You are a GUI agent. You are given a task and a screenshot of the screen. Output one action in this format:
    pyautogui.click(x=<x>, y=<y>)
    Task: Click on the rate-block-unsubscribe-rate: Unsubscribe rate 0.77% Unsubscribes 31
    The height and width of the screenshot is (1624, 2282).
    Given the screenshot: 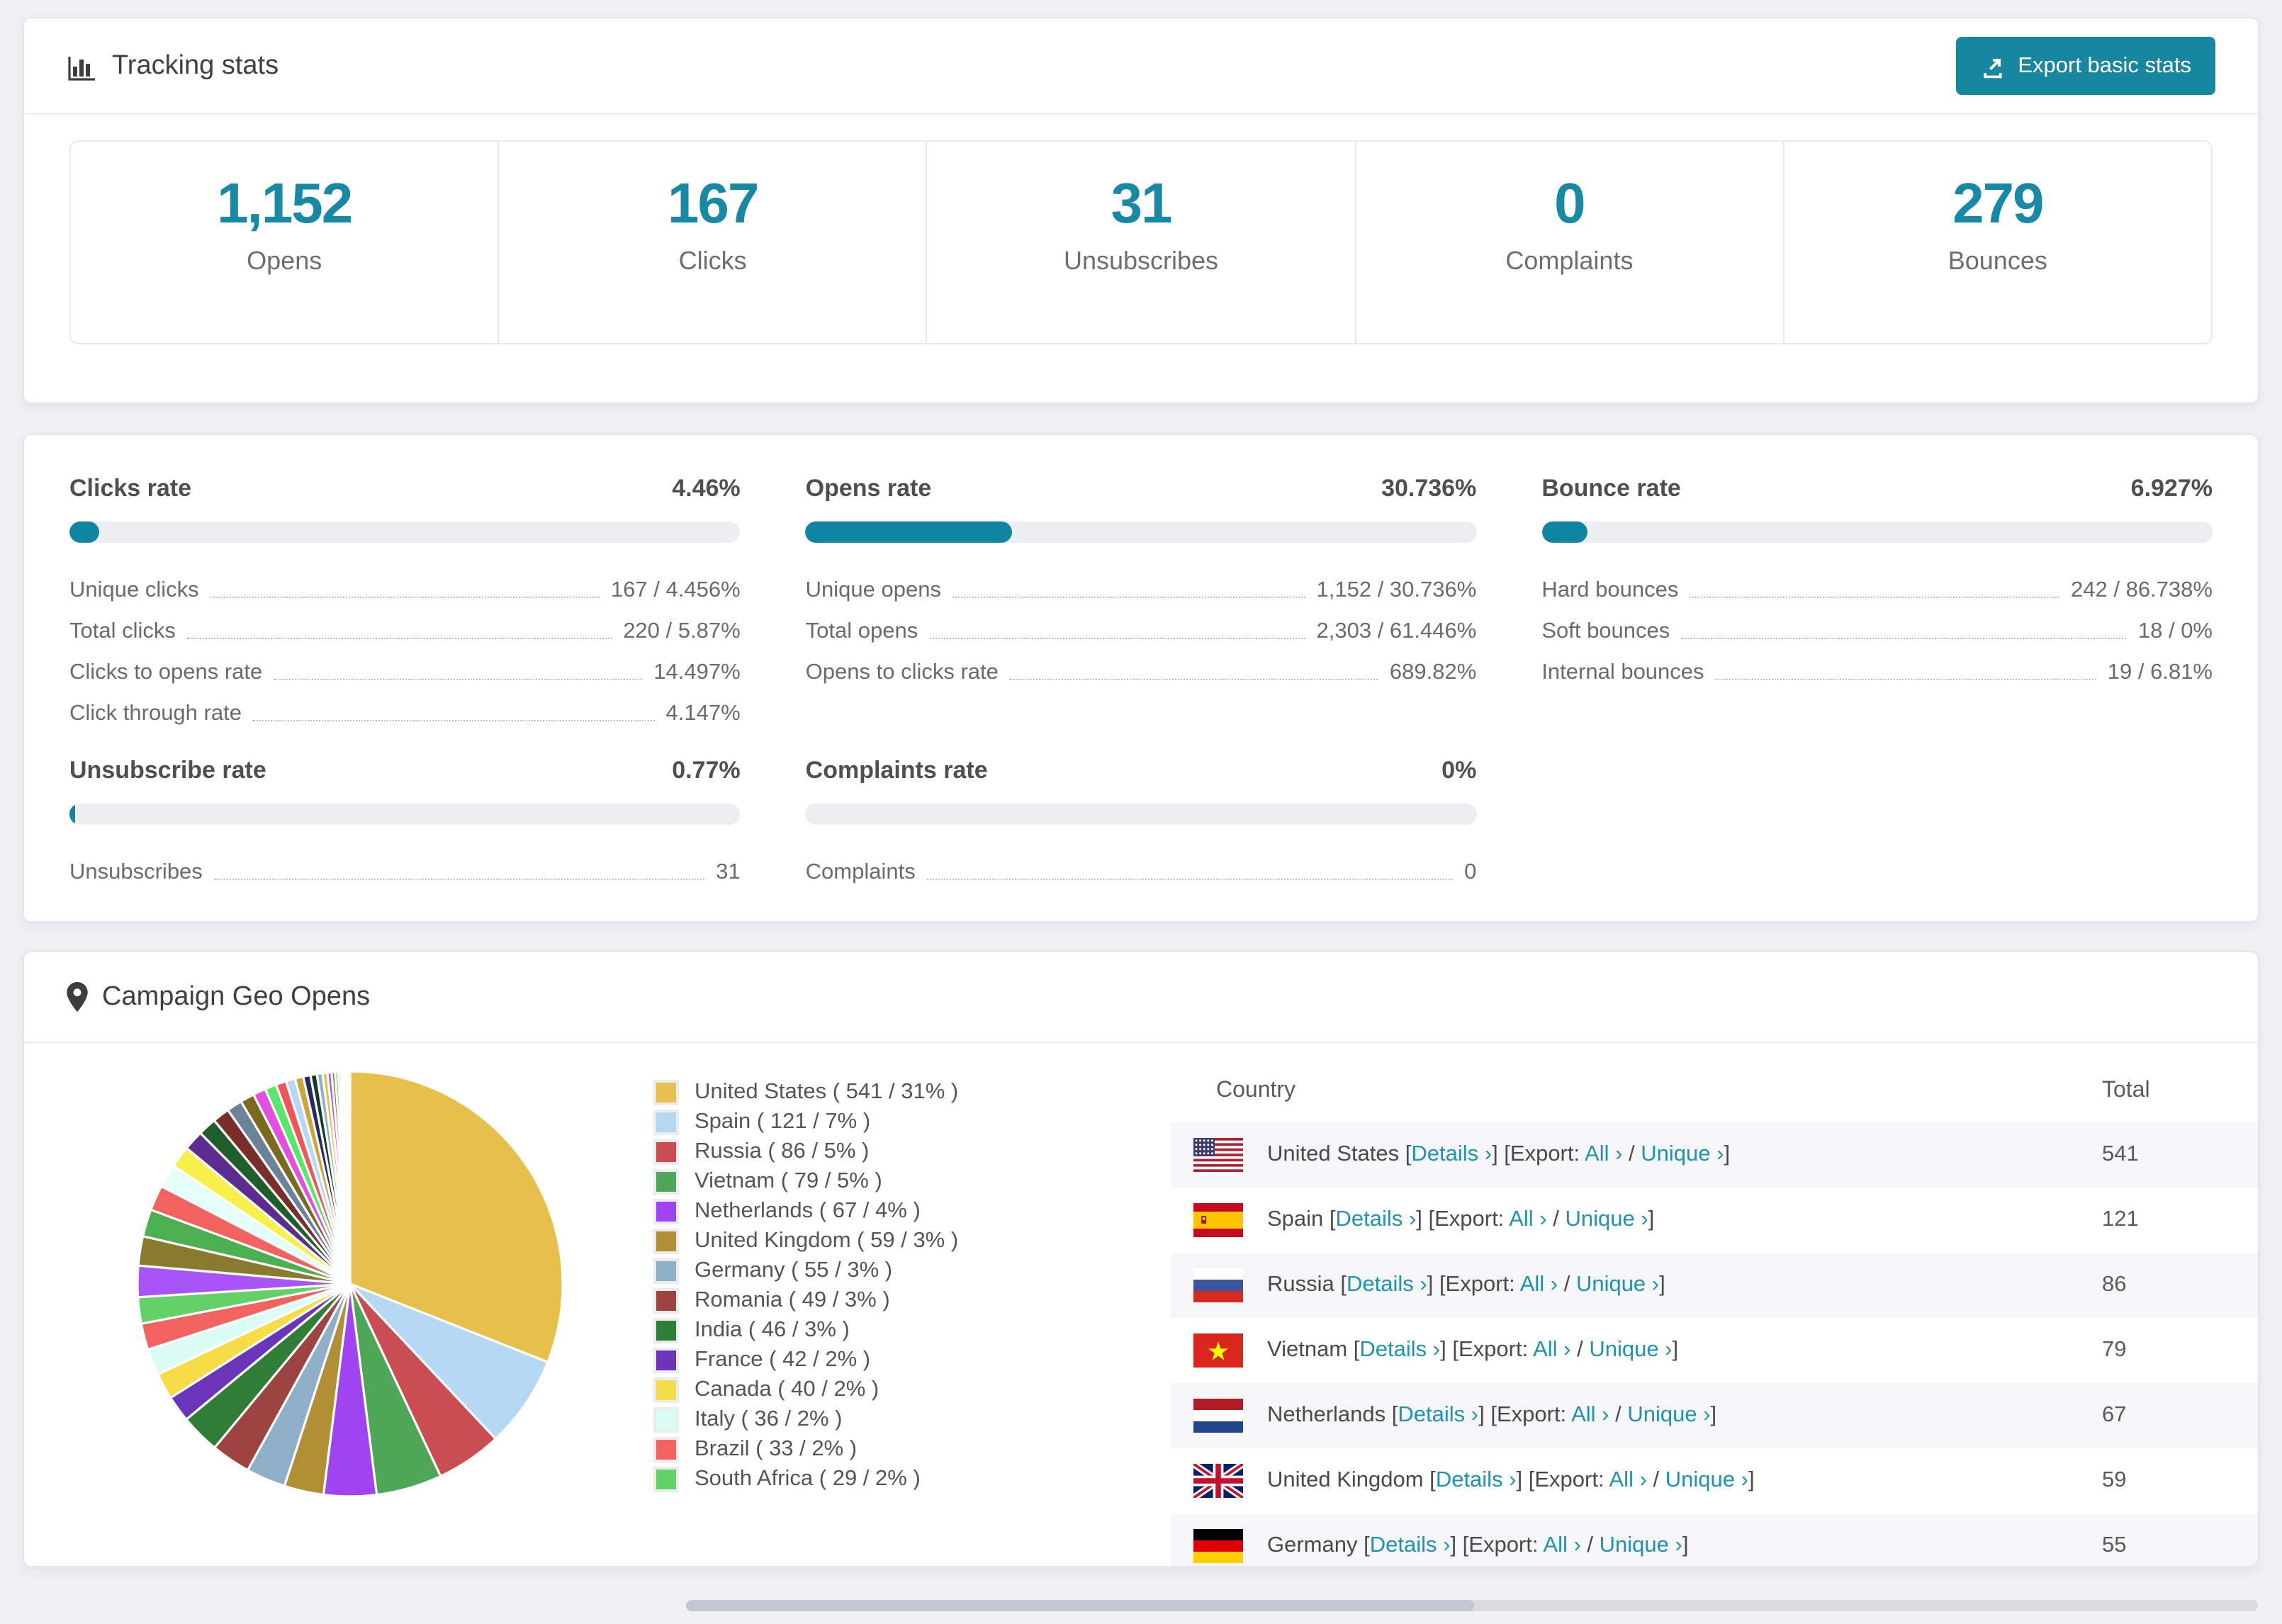 What is the action you would take?
    pyautogui.click(x=405, y=823)
    